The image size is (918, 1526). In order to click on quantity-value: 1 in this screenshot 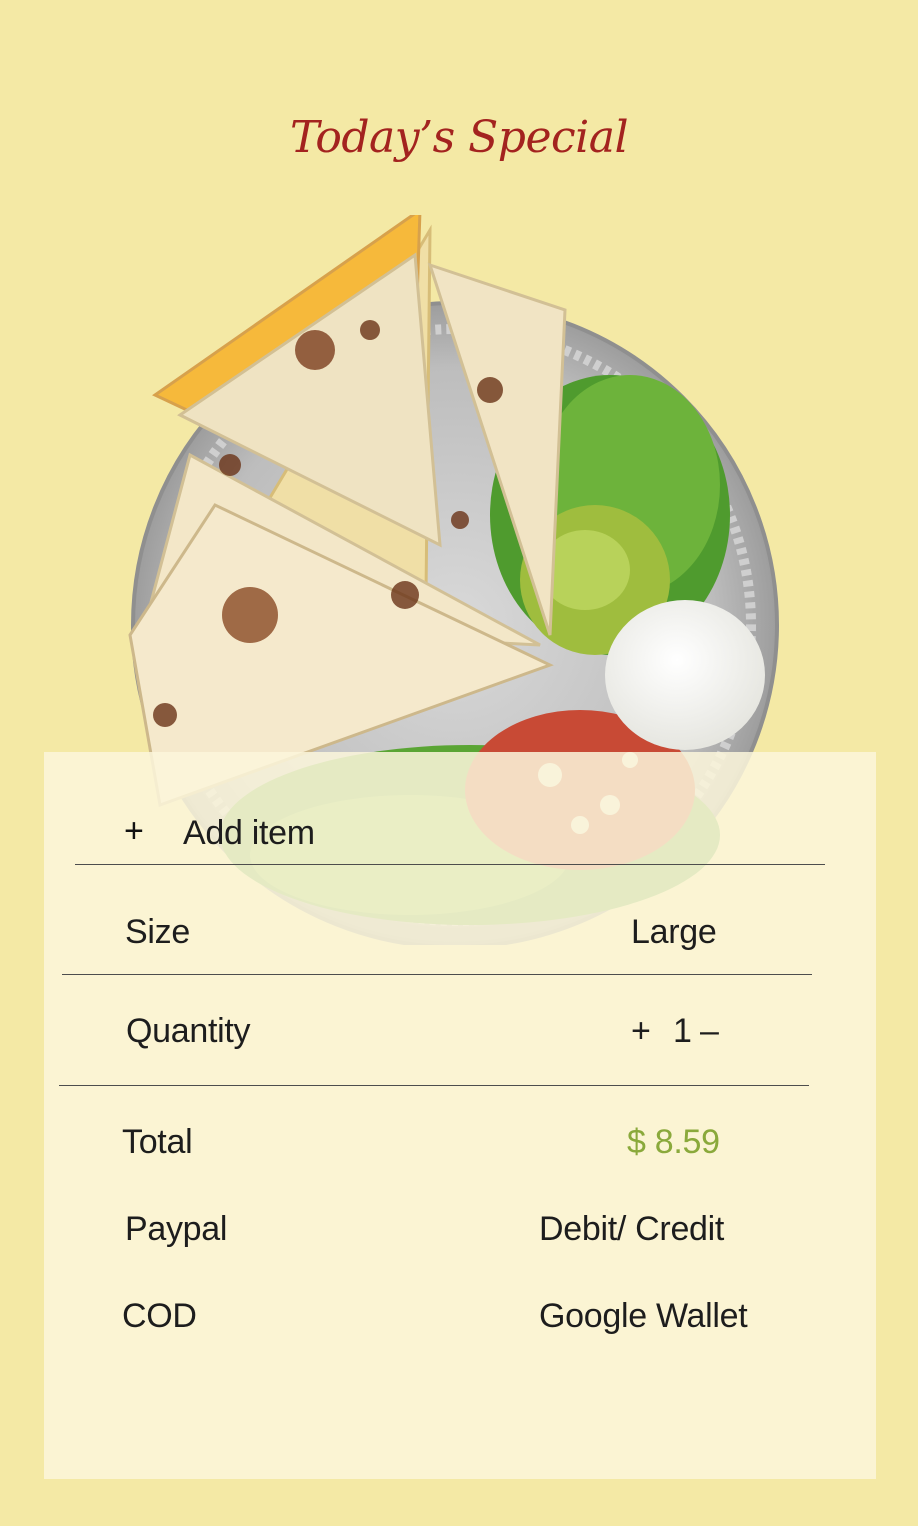, I will do `click(682, 1031)`.